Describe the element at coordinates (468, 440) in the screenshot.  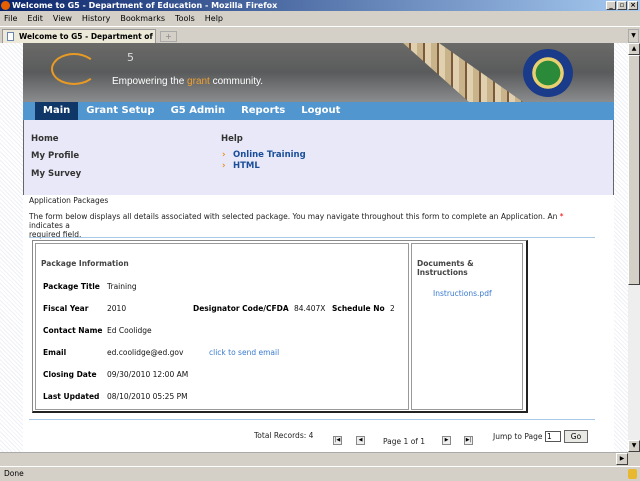
I see `last-page-icon: ▶|` at that location.